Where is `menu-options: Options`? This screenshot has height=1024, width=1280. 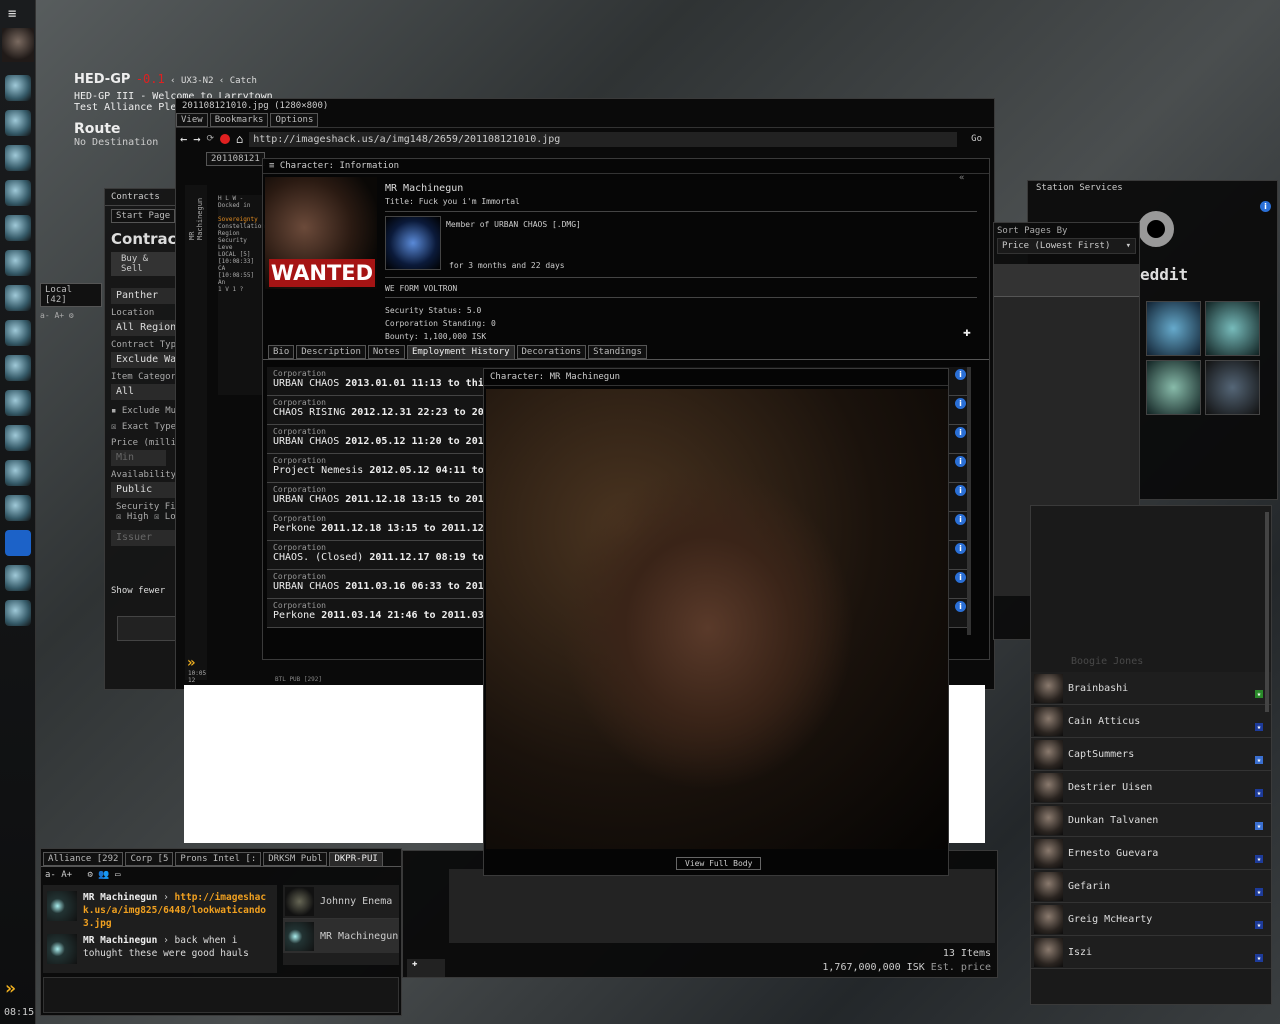
menu-options: Options is located at coordinates (294, 120).